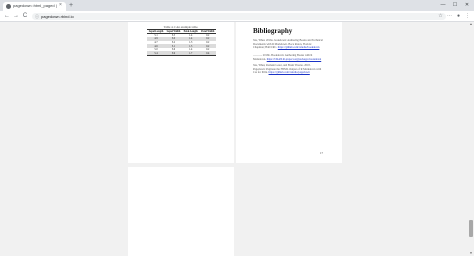 The height and width of the screenshot is (256, 474). I want to click on table-cell: 3.9, so click(173, 53).